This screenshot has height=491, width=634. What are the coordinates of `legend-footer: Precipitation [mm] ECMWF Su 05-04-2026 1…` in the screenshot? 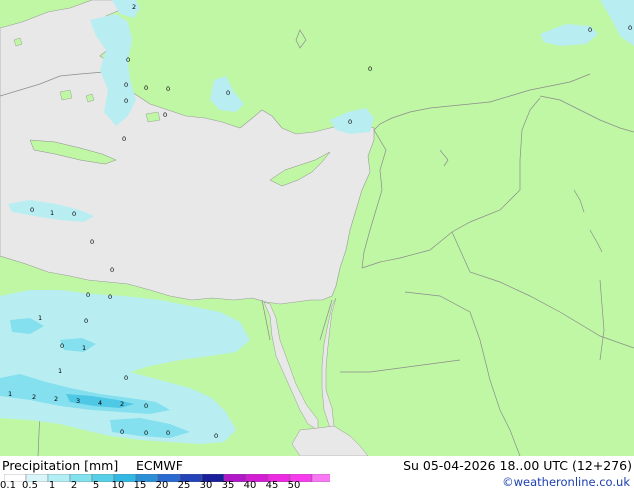 It's located at (317, 473).